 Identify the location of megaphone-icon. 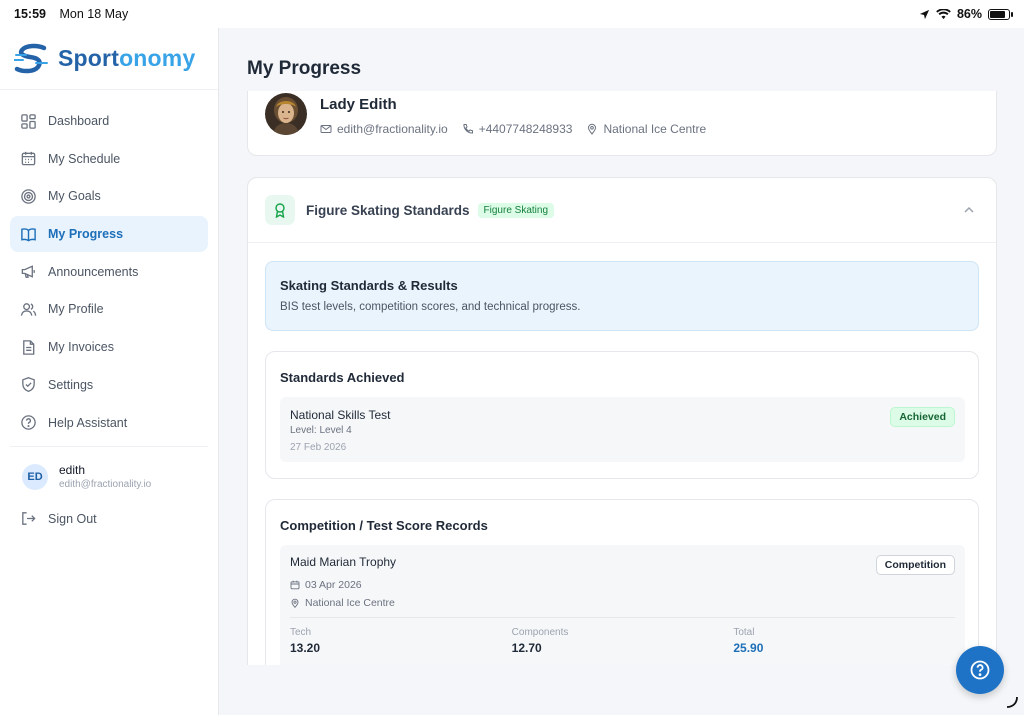
(28, 272).